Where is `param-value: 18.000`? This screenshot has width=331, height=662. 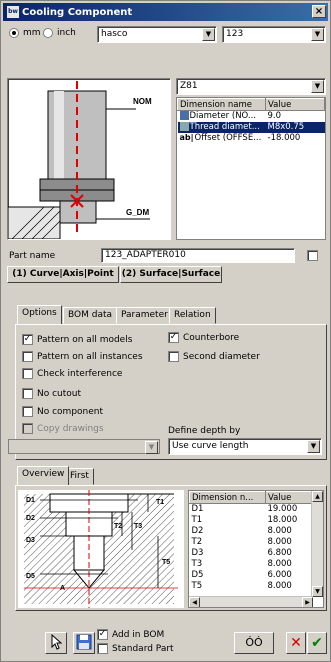
param-value: 18.000 is located at coordinates (289, 520).